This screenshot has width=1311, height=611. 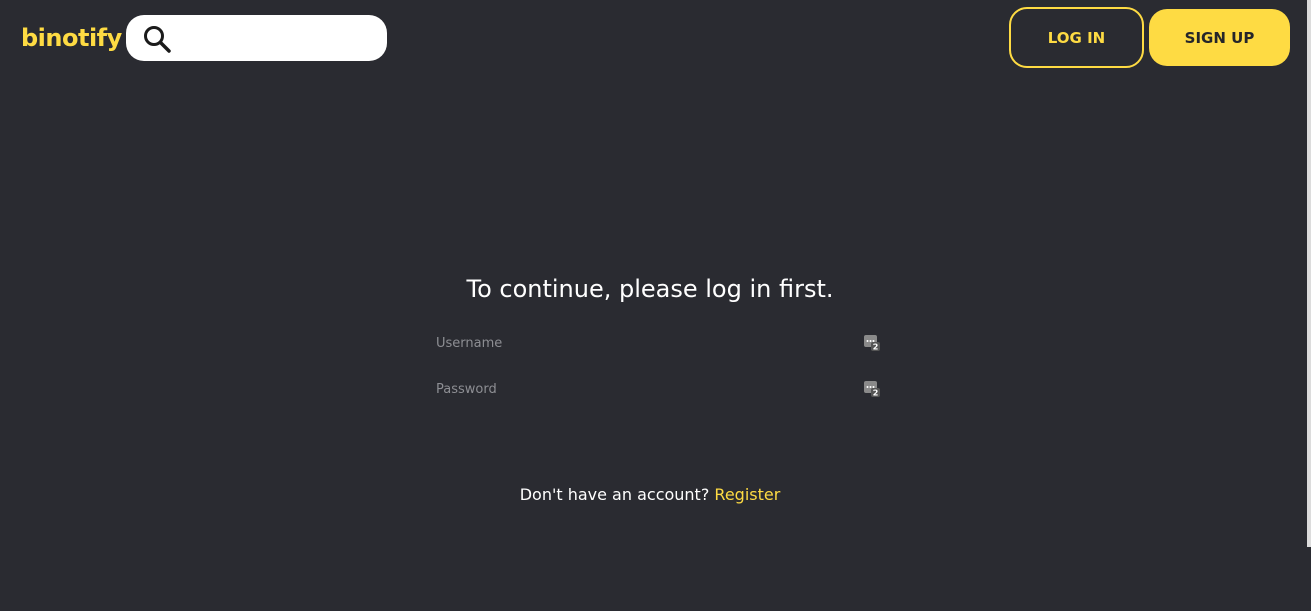 I want to click on register-link: Register, so click(x=747, y=494).